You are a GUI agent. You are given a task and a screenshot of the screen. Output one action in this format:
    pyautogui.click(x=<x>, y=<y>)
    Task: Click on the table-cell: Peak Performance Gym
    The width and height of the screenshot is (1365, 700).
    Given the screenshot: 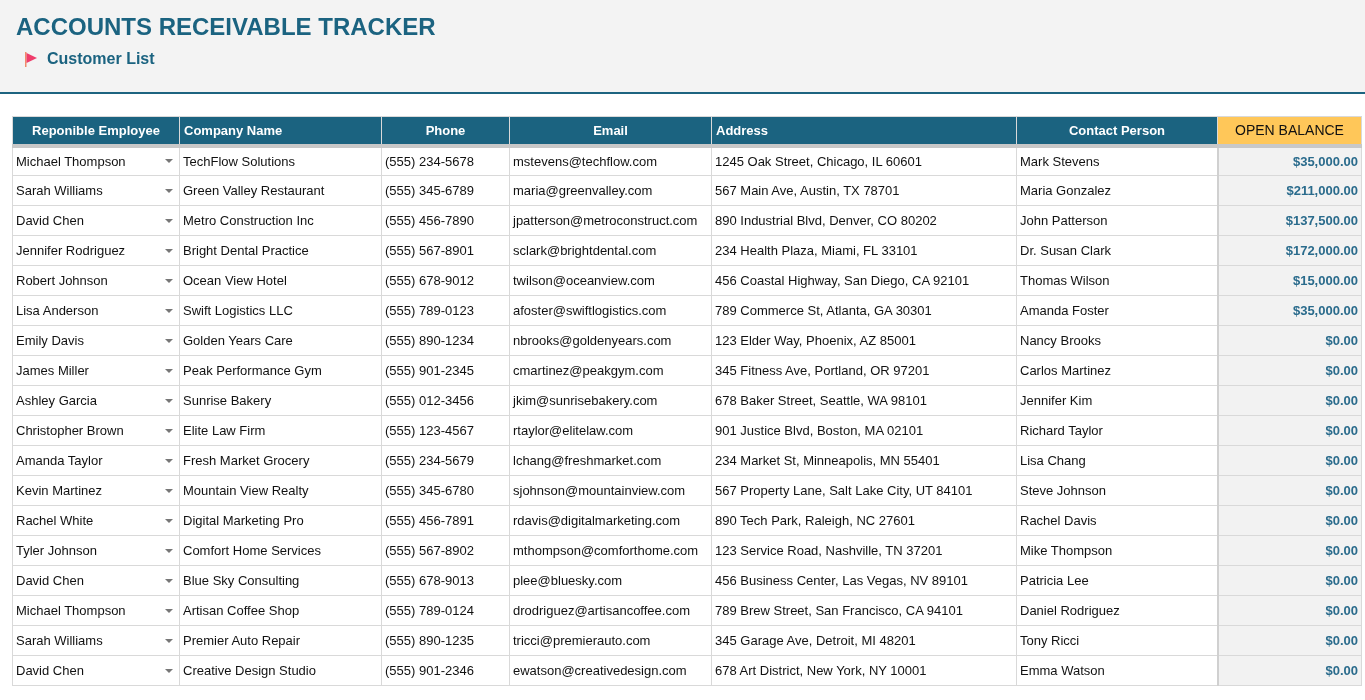 What is the action you would take?
    pyautogui.click(x=280, y=370)
    